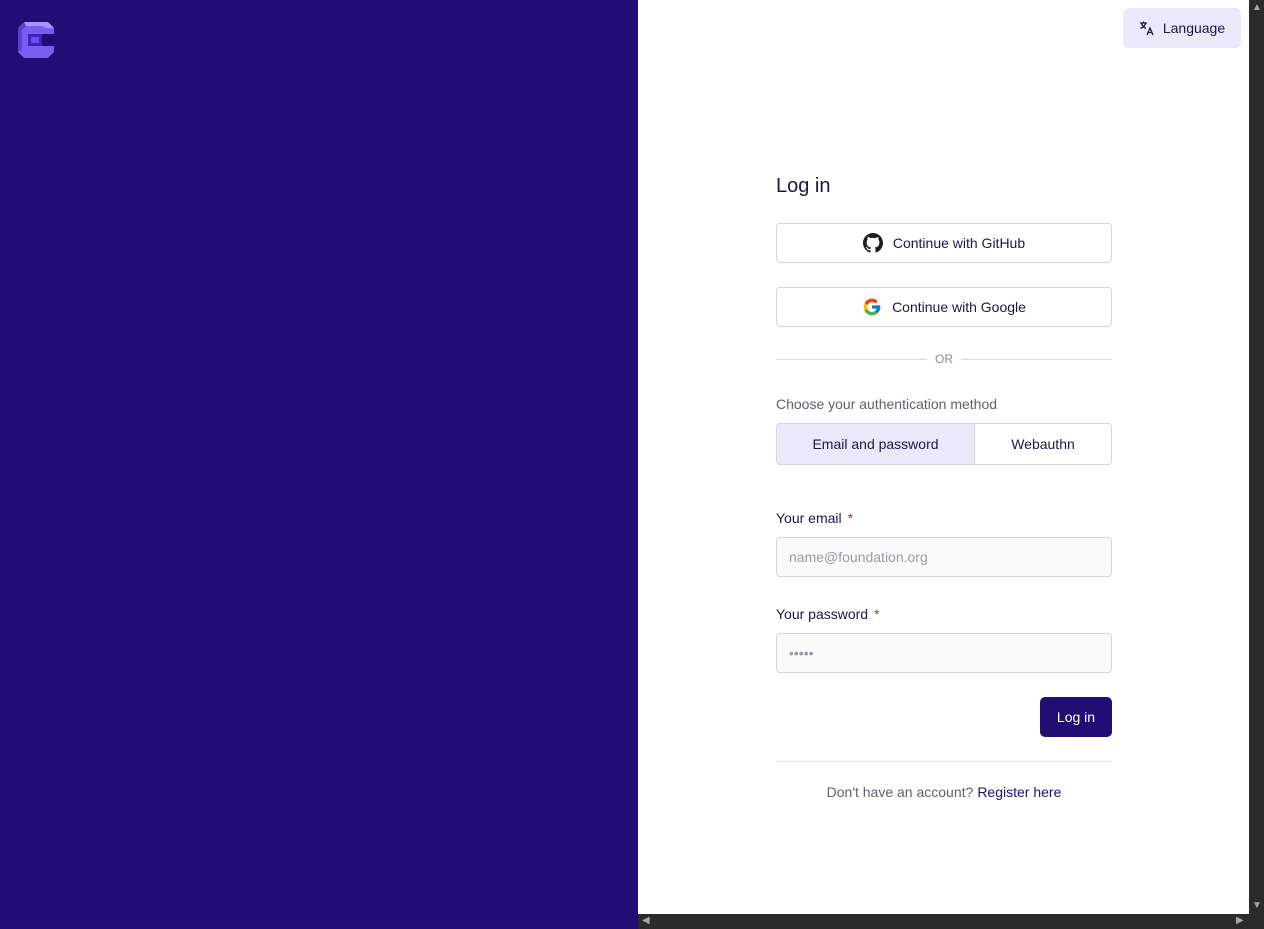  I want to click on scroll-right-arrow-icon: ▶, so click(1240, 921).